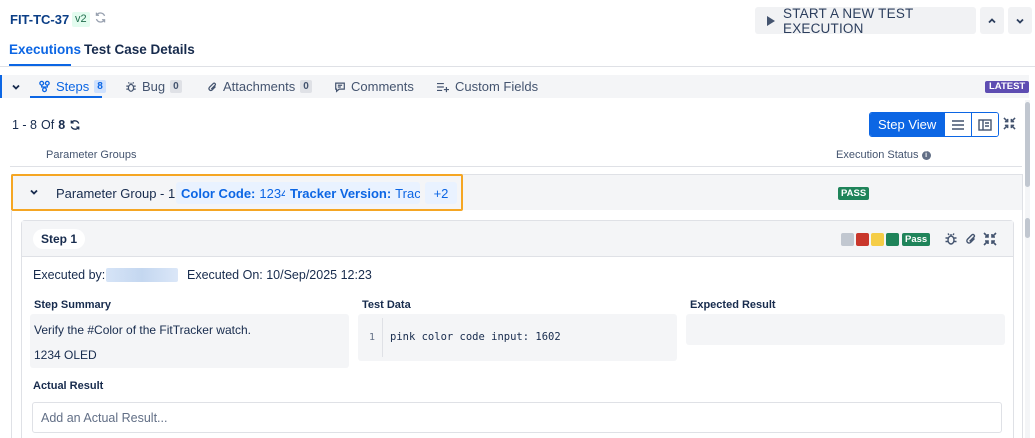 The width and height of the screenshot is (1035, 438). Describe the element at coordinates (340, 87) in the screenshot. I see `comment-icon` at that location.